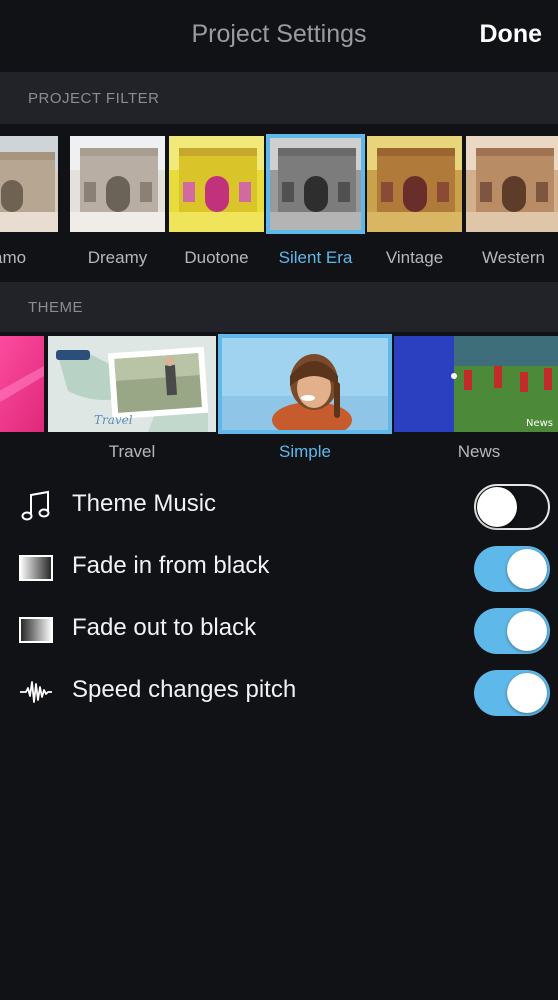  What do you see at coordinates (144, 503) in the screenshot?
I see `setting-label: Theme Music` at bounding box center [144, 503].